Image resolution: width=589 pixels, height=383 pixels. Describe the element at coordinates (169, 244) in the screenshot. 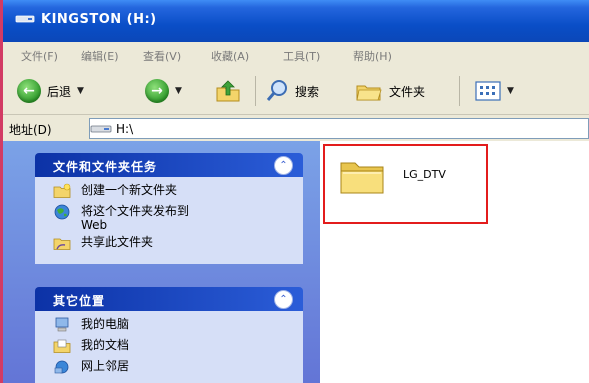

I see `task-share-folder: 共享此文件夹` at that location.